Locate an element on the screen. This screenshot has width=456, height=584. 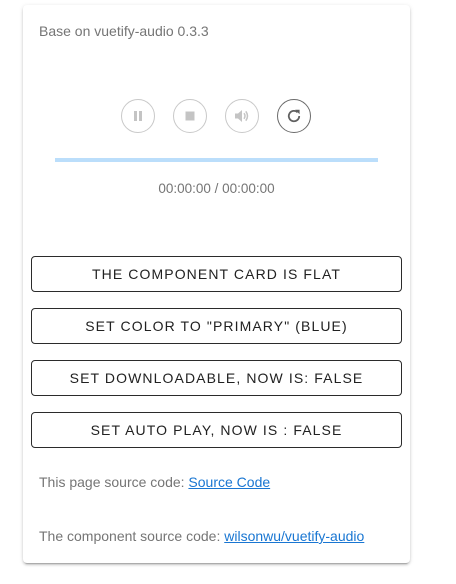
autoplay-button: Set auto play, now is : false is located at coordinates (216, 430).